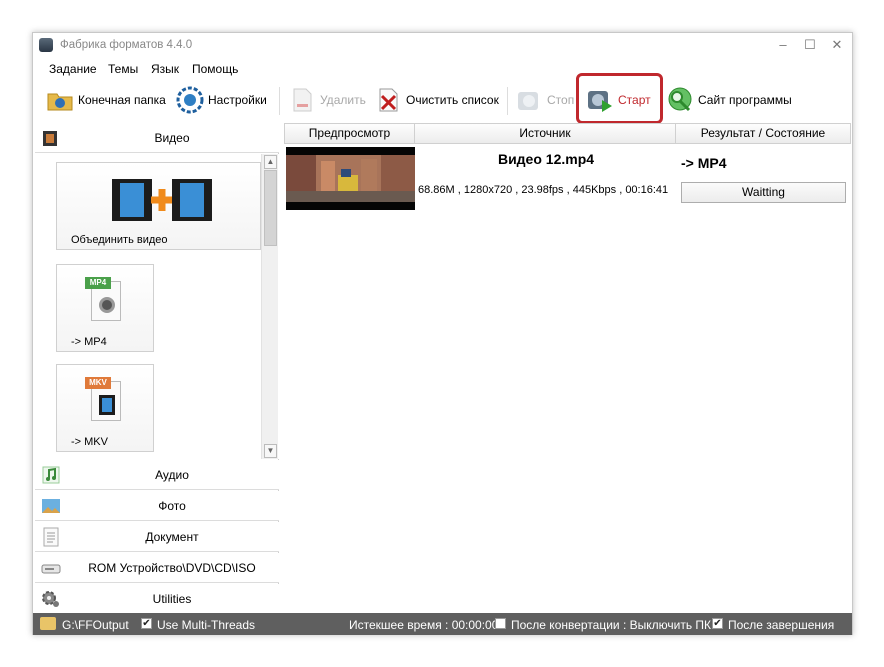 This screenshot has width=884, height=667. Describe the element at coordinates (46, 45) in the screenshot. I see `app-logo-icon` at that location.